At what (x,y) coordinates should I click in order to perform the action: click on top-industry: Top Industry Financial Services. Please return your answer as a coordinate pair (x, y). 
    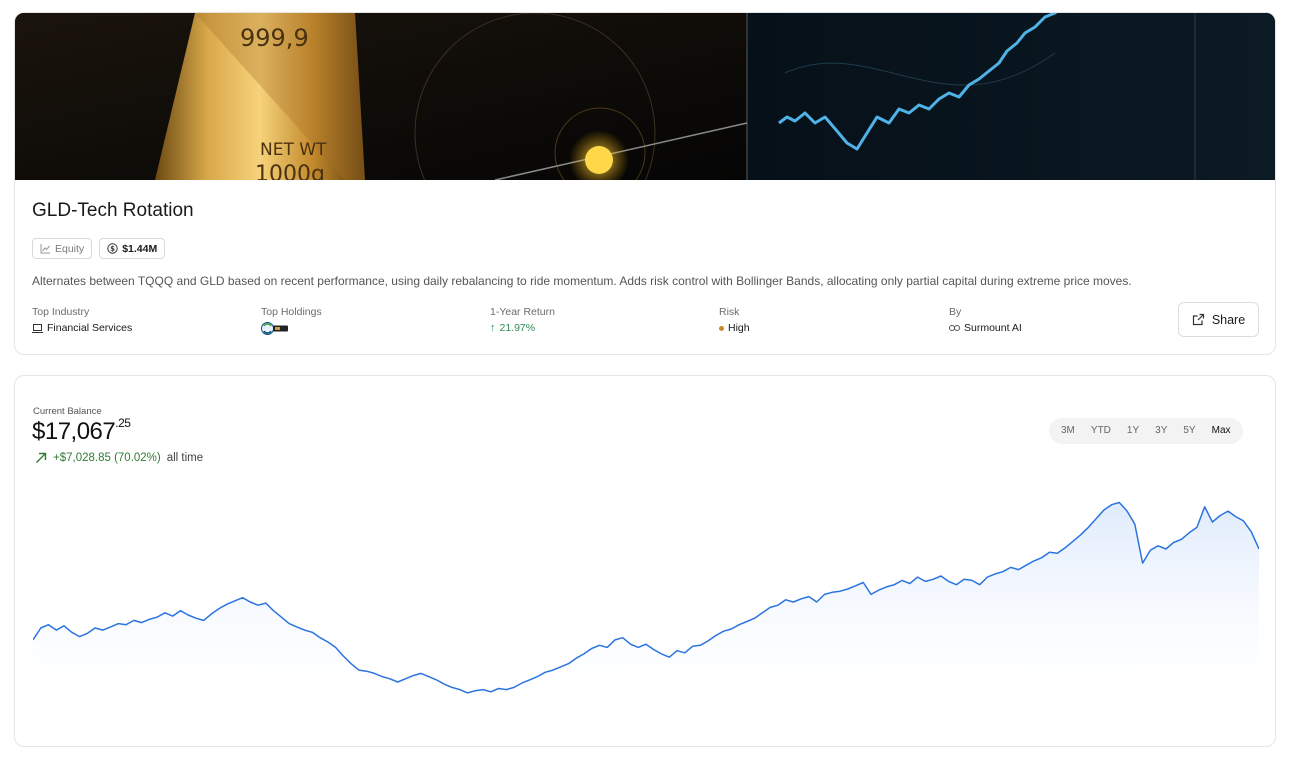
    Looking at the image, I should click on (82, 320).